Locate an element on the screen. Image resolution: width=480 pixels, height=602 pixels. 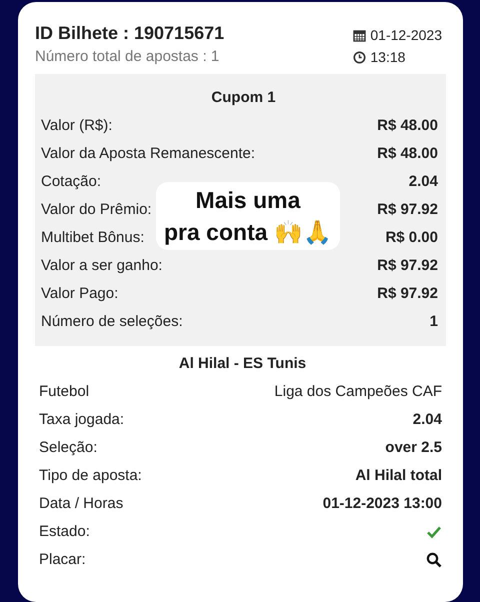
check-icon is located at coordinates (434, 532).